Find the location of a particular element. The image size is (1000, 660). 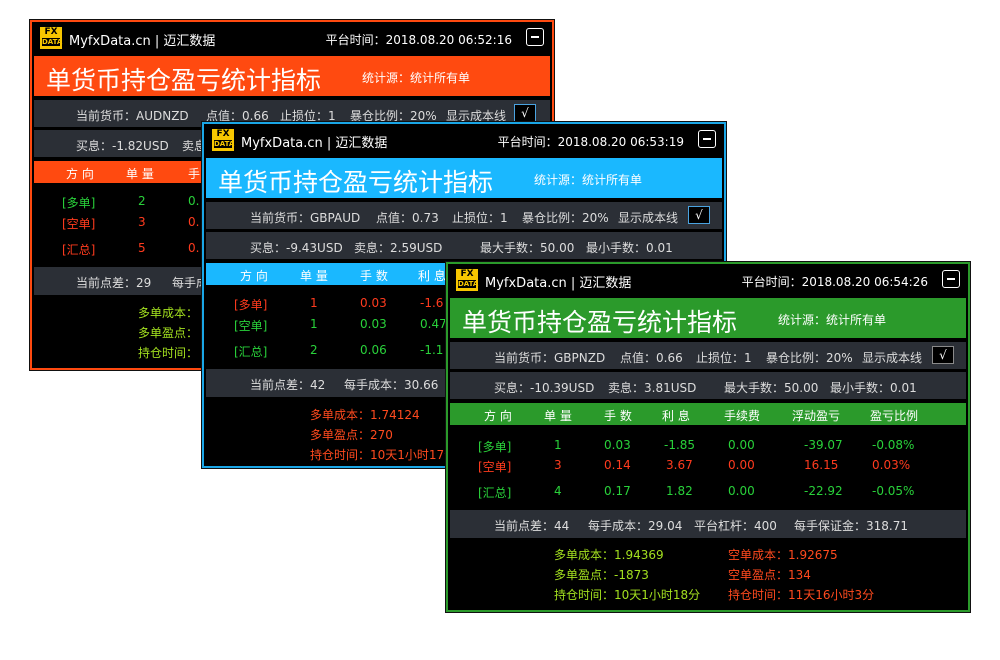

row-total-ratio: -0.05% is located at coordinates (893, 491).